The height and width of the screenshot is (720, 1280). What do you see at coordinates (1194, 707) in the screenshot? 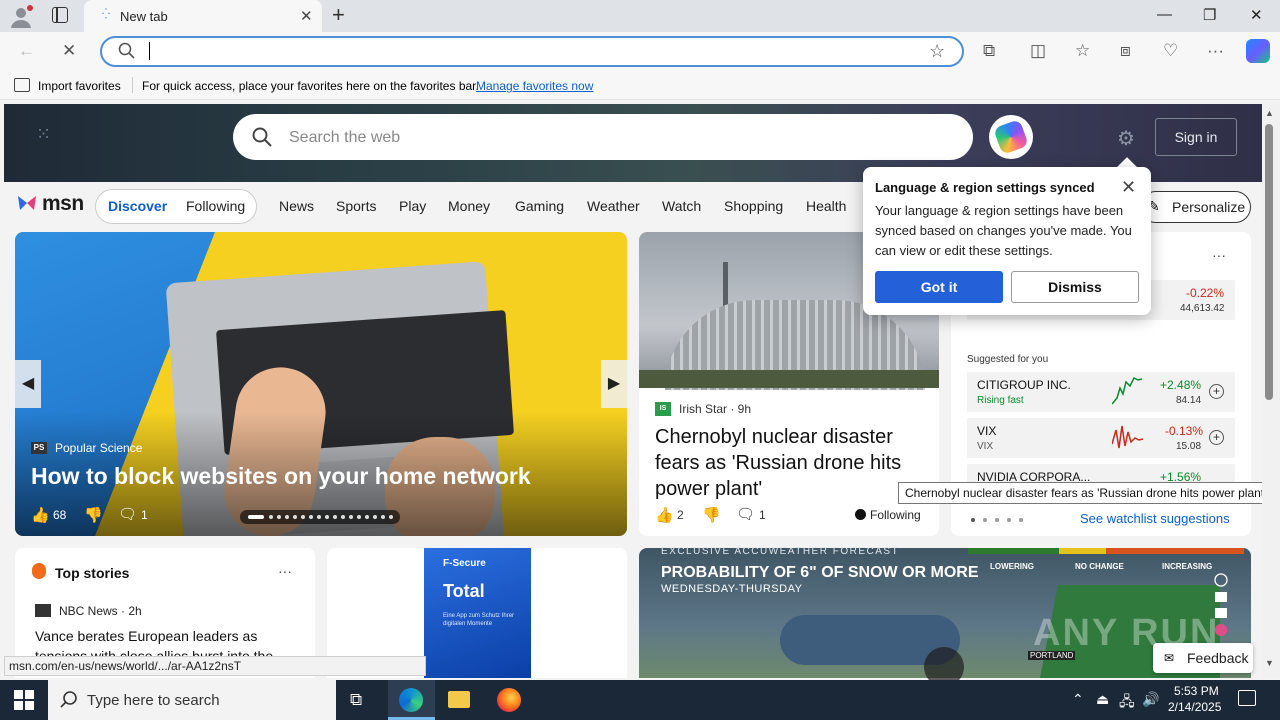
I see `clock-date: 2/14/2025` at bounding box center [1194, 707].